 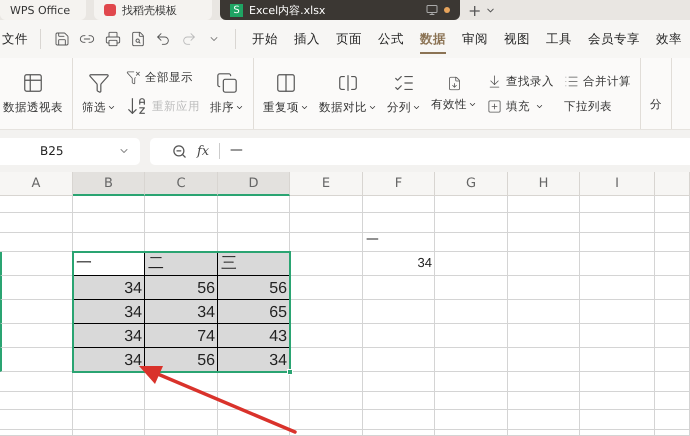 I want to click on new-tab-button: +, so click(x=475, y=10).